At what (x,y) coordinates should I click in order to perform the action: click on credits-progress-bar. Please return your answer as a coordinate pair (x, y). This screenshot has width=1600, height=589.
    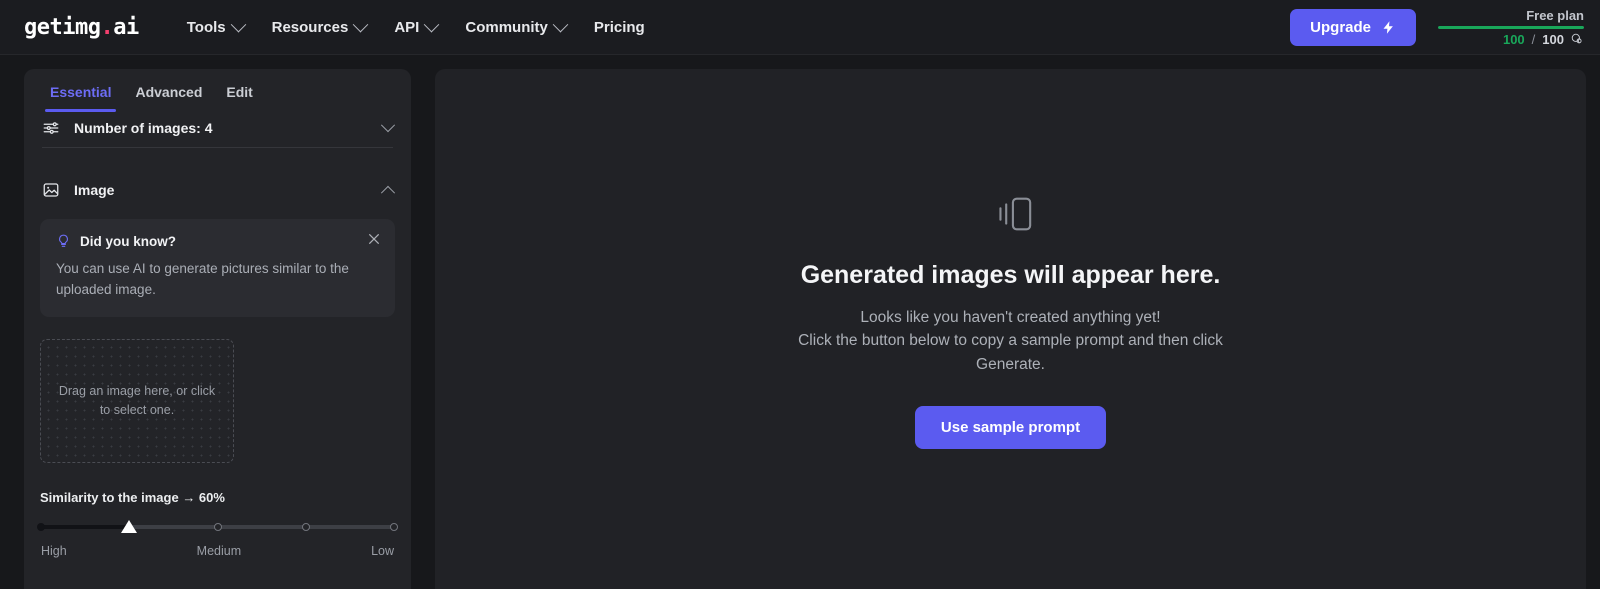
    Looking at the image, I should click on (1511, 27).